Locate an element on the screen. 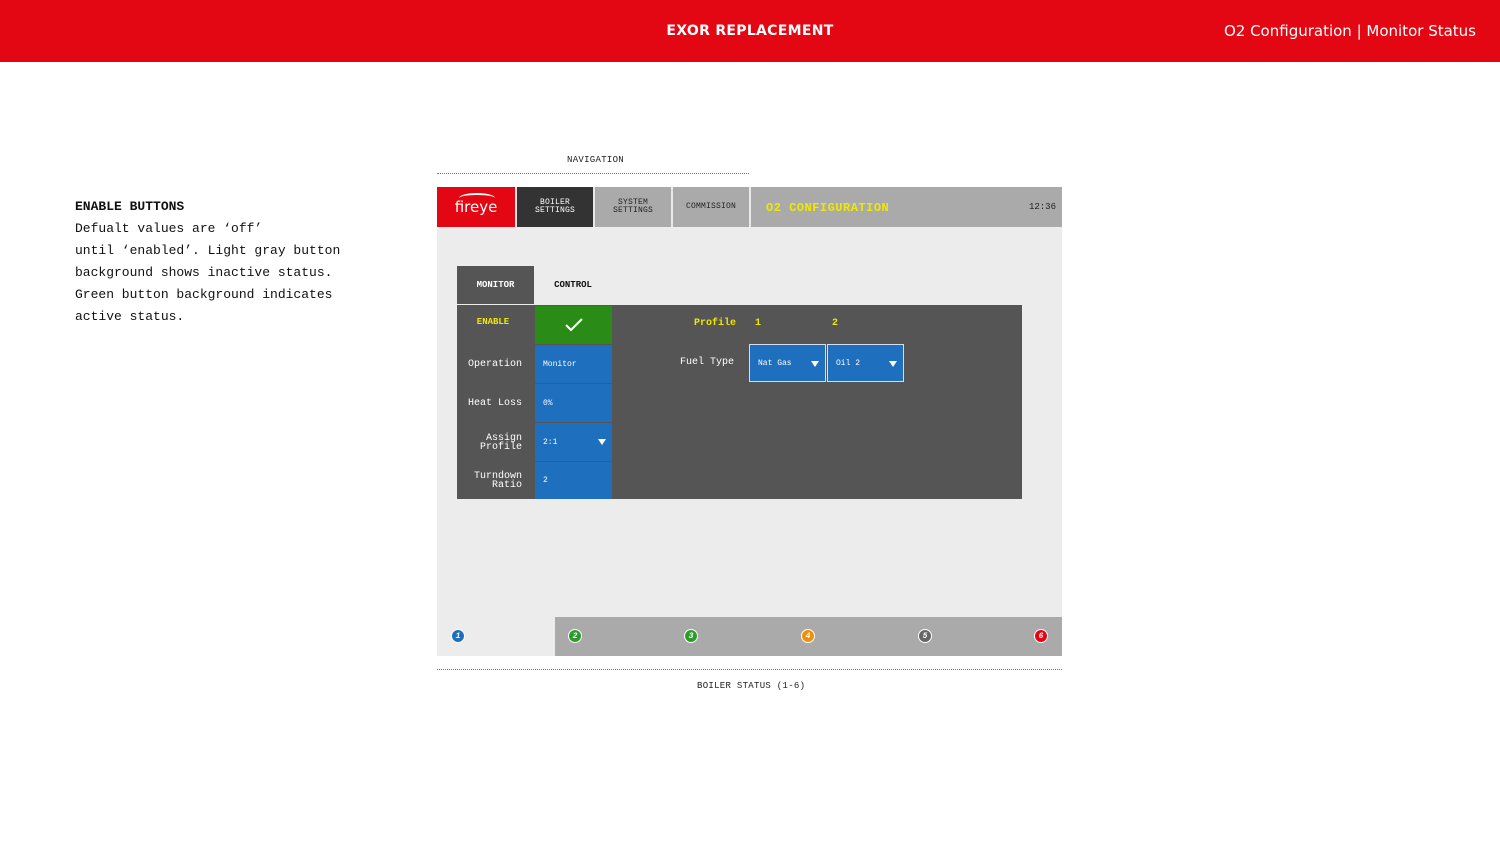  operation-value: Monitor is located at coordinates (560, 364).